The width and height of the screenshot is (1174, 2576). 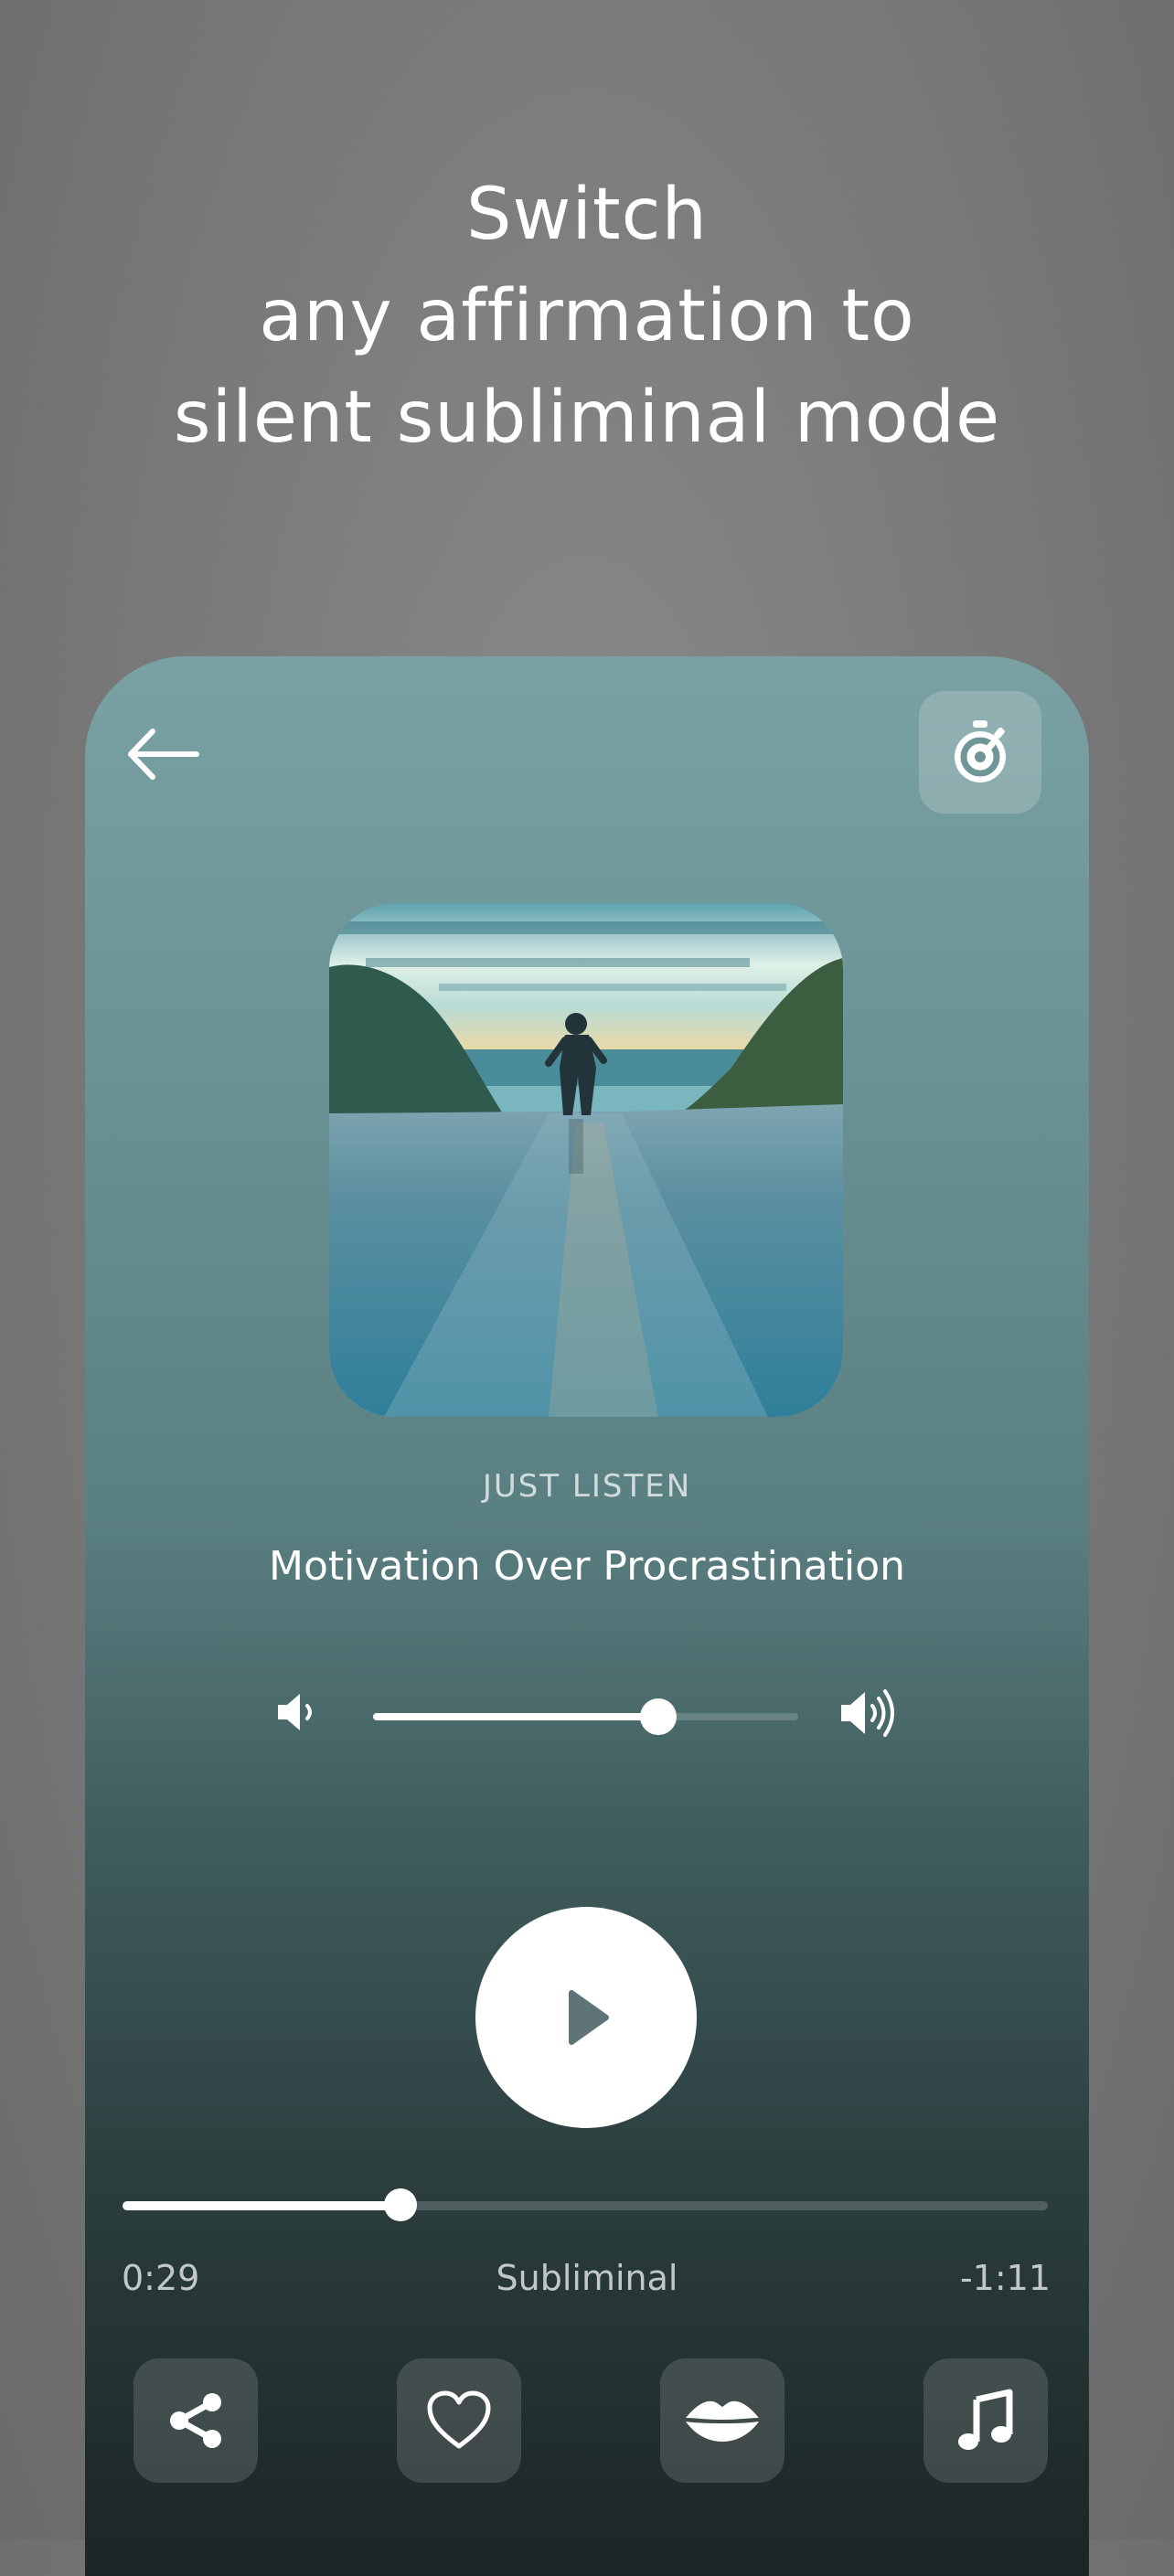 What do you see at coordinates (297, 1712) in the screenshot?
I see `volume-low-icon` at bounding box center [297, 1712].